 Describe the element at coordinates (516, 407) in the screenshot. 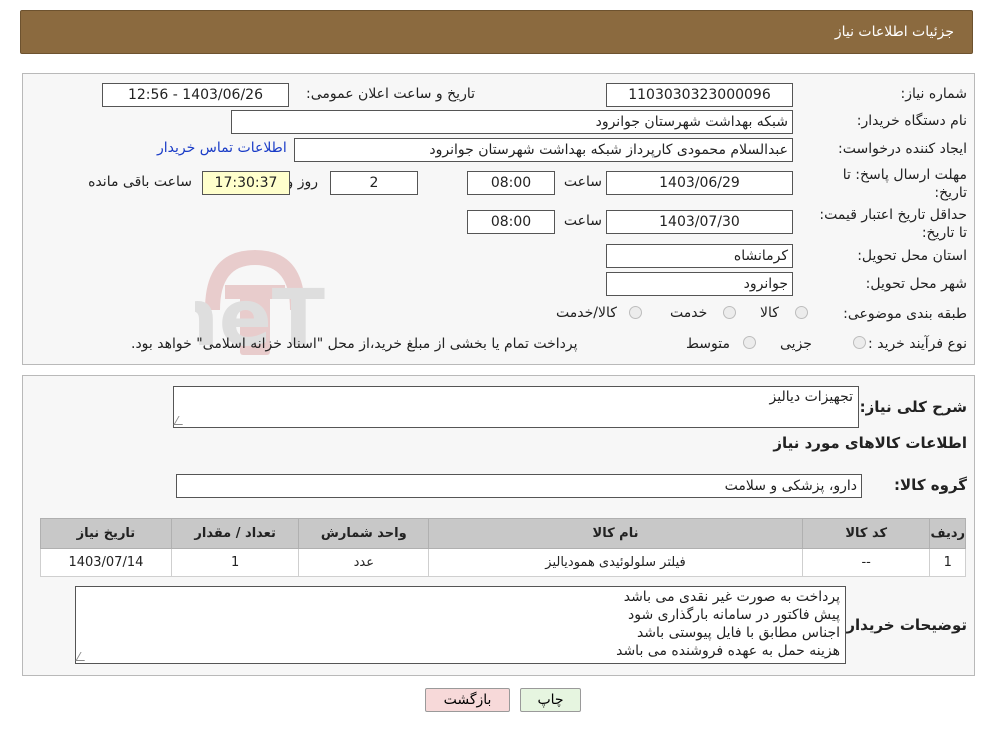

I see `general-desc-field: تجهیزات دیالیز` at that location.